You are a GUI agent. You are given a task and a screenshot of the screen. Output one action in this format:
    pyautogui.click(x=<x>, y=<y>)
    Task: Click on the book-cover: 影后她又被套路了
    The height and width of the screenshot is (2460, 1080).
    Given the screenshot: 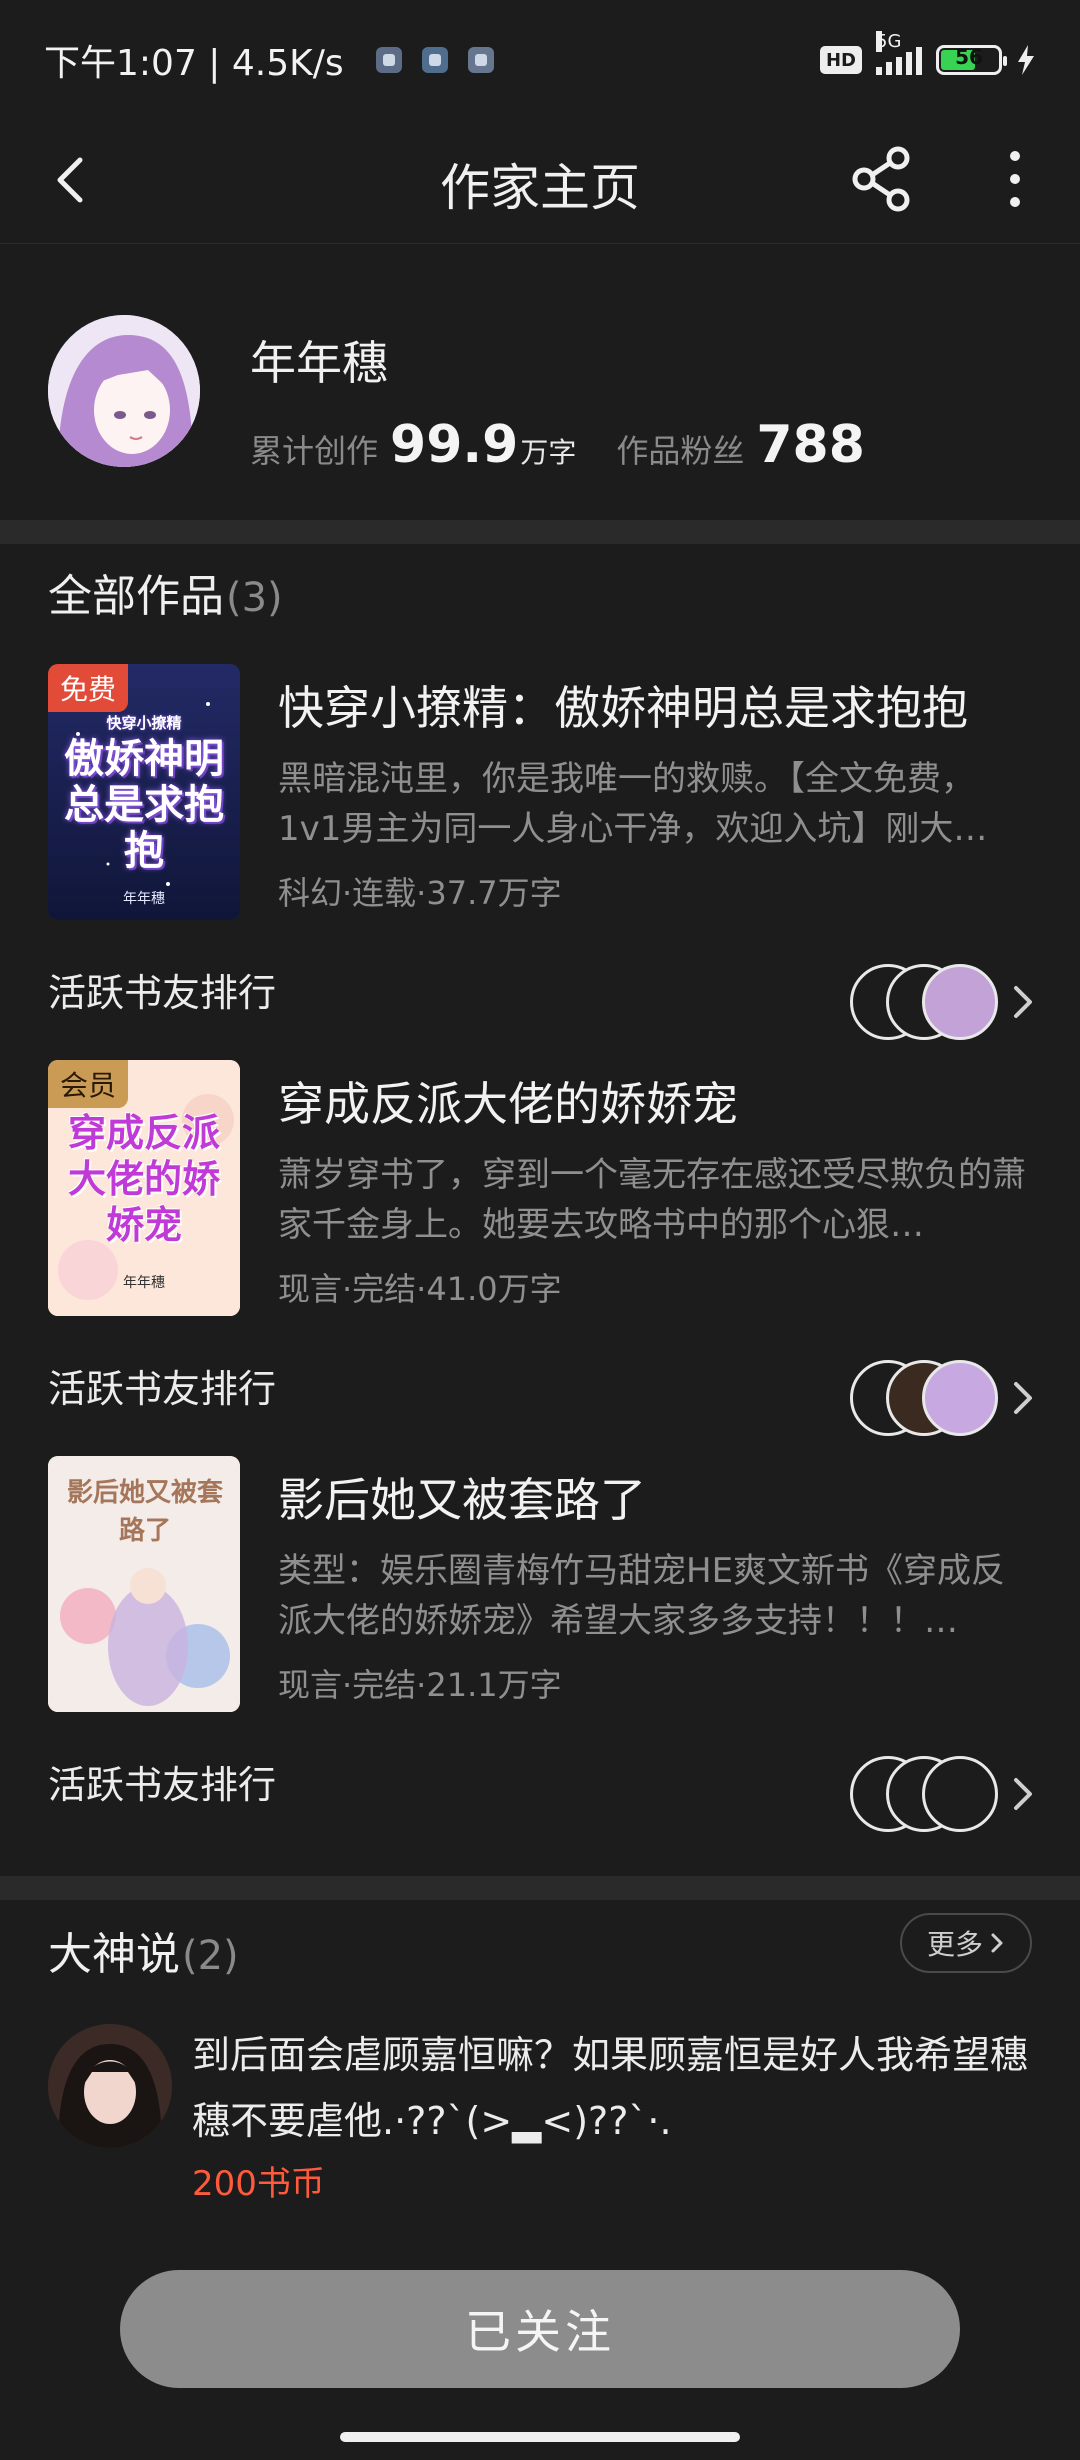 What is the action you would take?
    pyautogui.click(x=144, y=1584)
    